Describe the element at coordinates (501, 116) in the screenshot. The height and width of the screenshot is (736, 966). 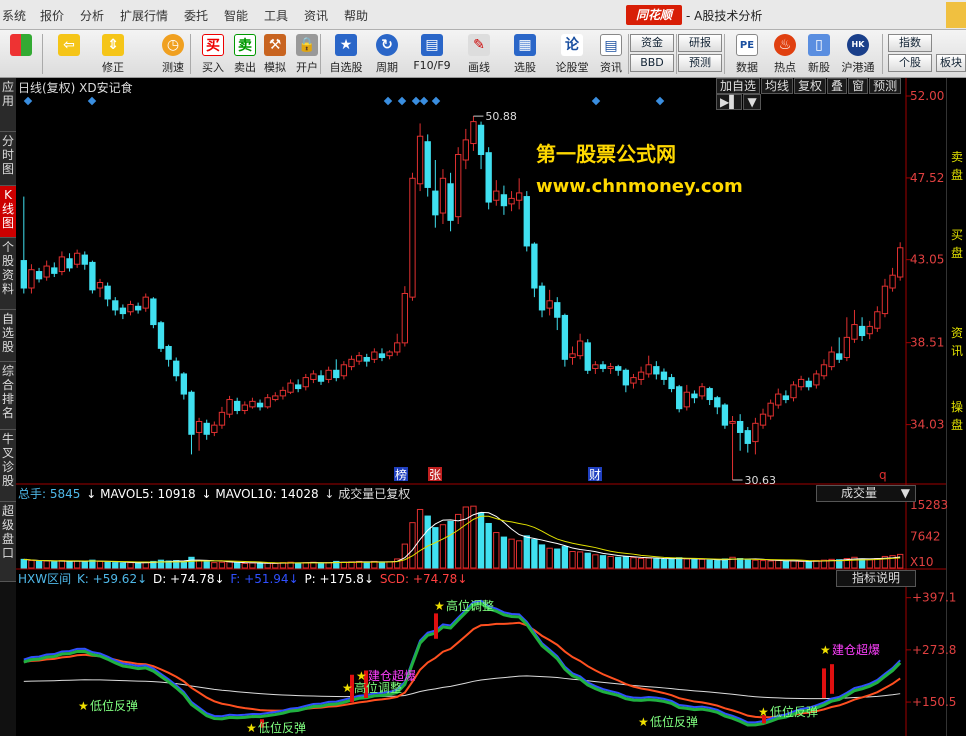
I see `high-price-label: 50.88` at that location.